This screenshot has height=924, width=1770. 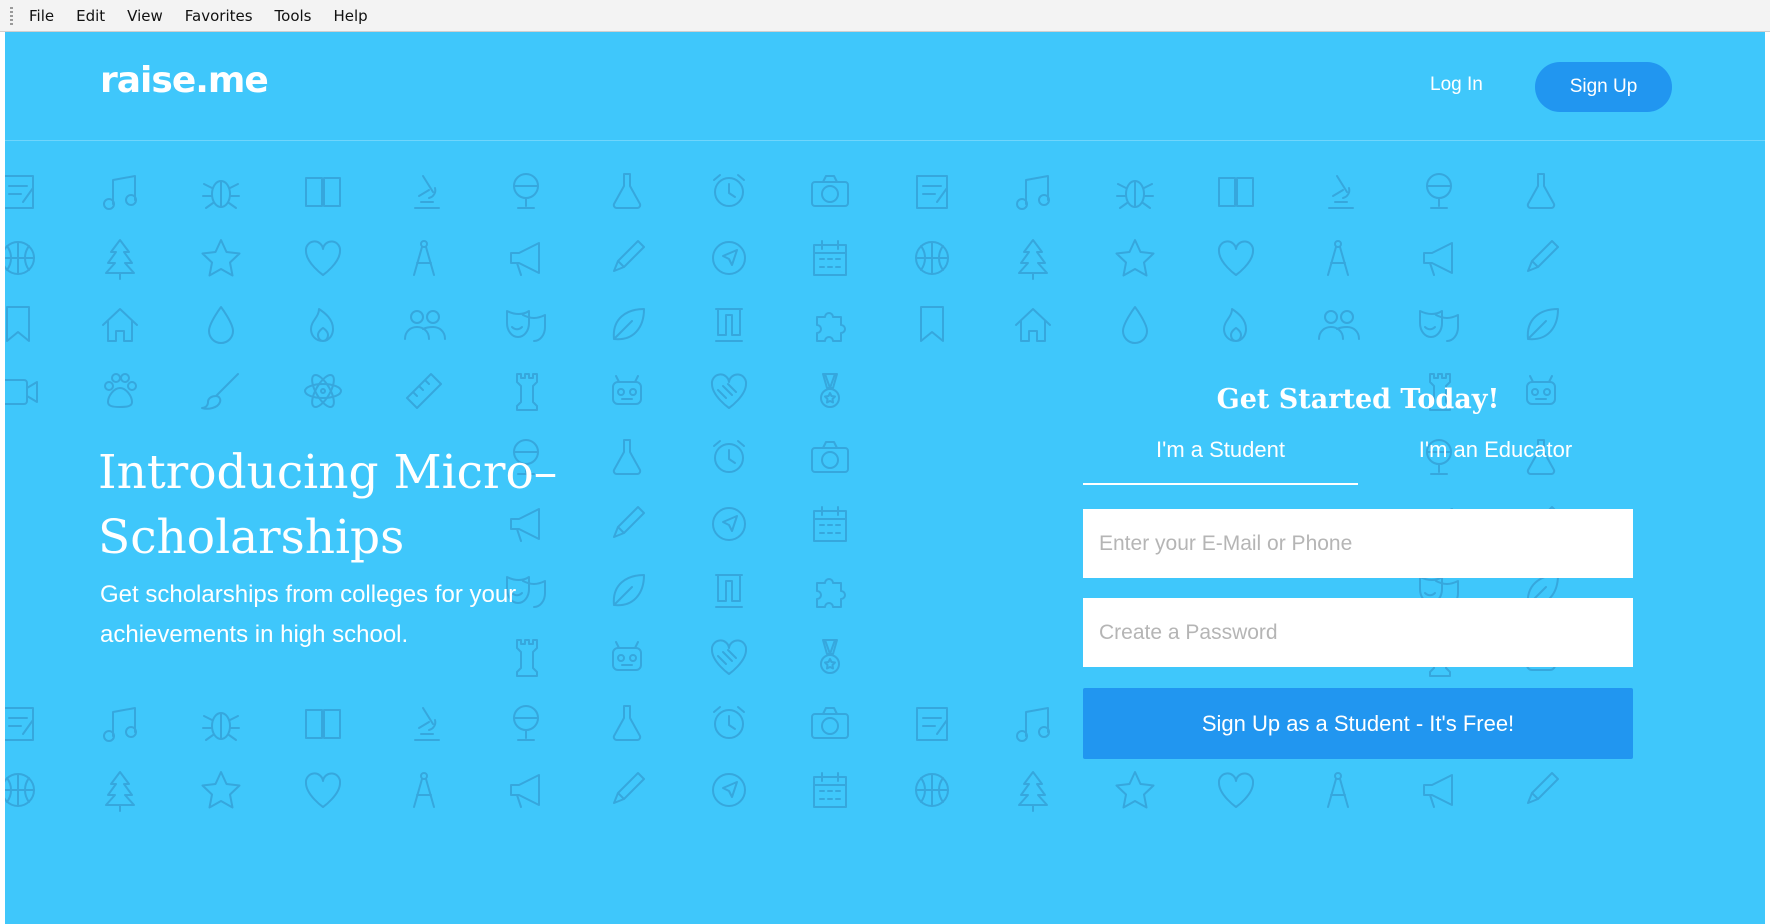 What do you see at coordinates (931, 324) in the screenshot?
I see `bookmark-icon` at bounding box center [931, 324].